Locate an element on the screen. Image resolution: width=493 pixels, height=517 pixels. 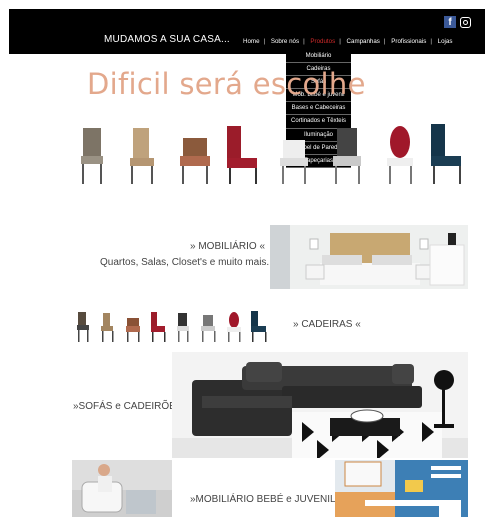
hero-title: Dificil será escolhe is located at coordinates (226, 84).